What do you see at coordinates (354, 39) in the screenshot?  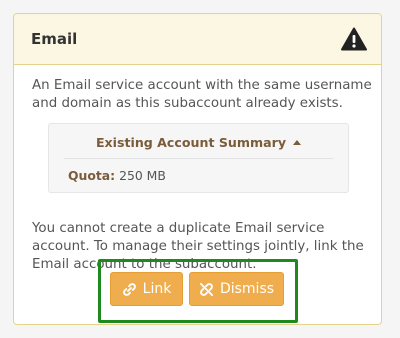 I see `warning-icon` at bounding box center [354, 39].